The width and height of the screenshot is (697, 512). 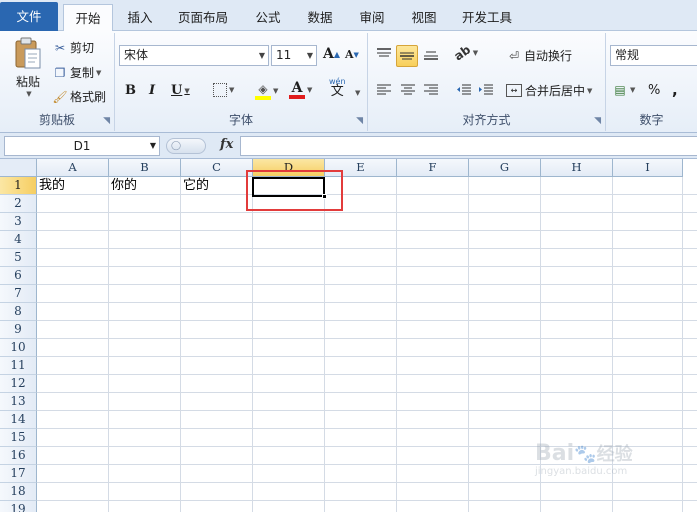 I want to click on alignment-group-label: 对齐方式, so click(x=486, y=120).